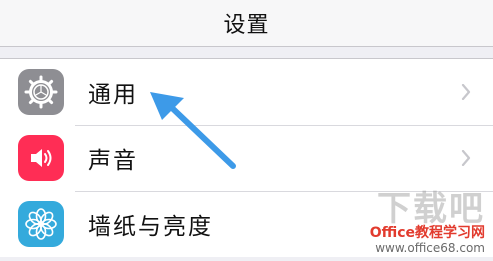 The height and width of the screenshot is (261, 493). What do you see at coordinates (430, 248) in the screenshot?
I see `watermark-url: www.office68.com` at bounding box center [430, 248].